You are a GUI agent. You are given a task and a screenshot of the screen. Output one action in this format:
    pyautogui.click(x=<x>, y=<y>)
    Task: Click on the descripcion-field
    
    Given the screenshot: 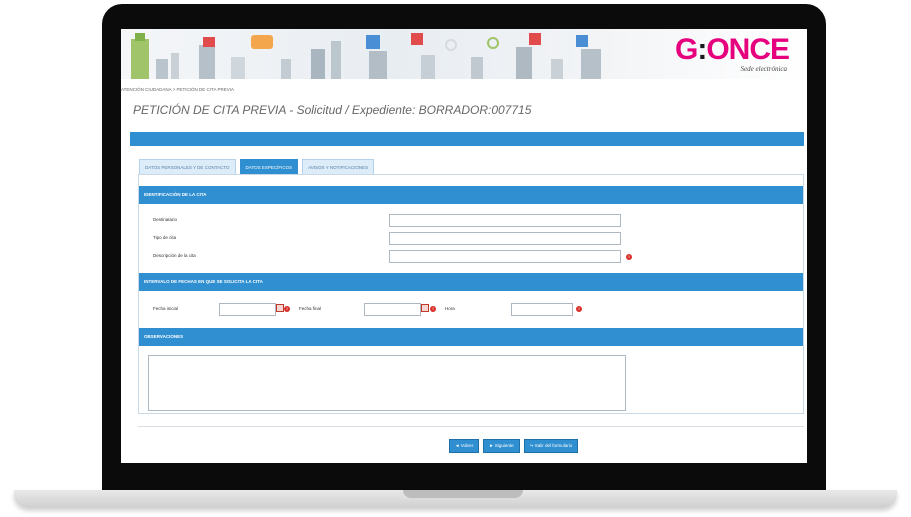 What is the action you would take?
    pyautogui.click(x=505, y=256)
    